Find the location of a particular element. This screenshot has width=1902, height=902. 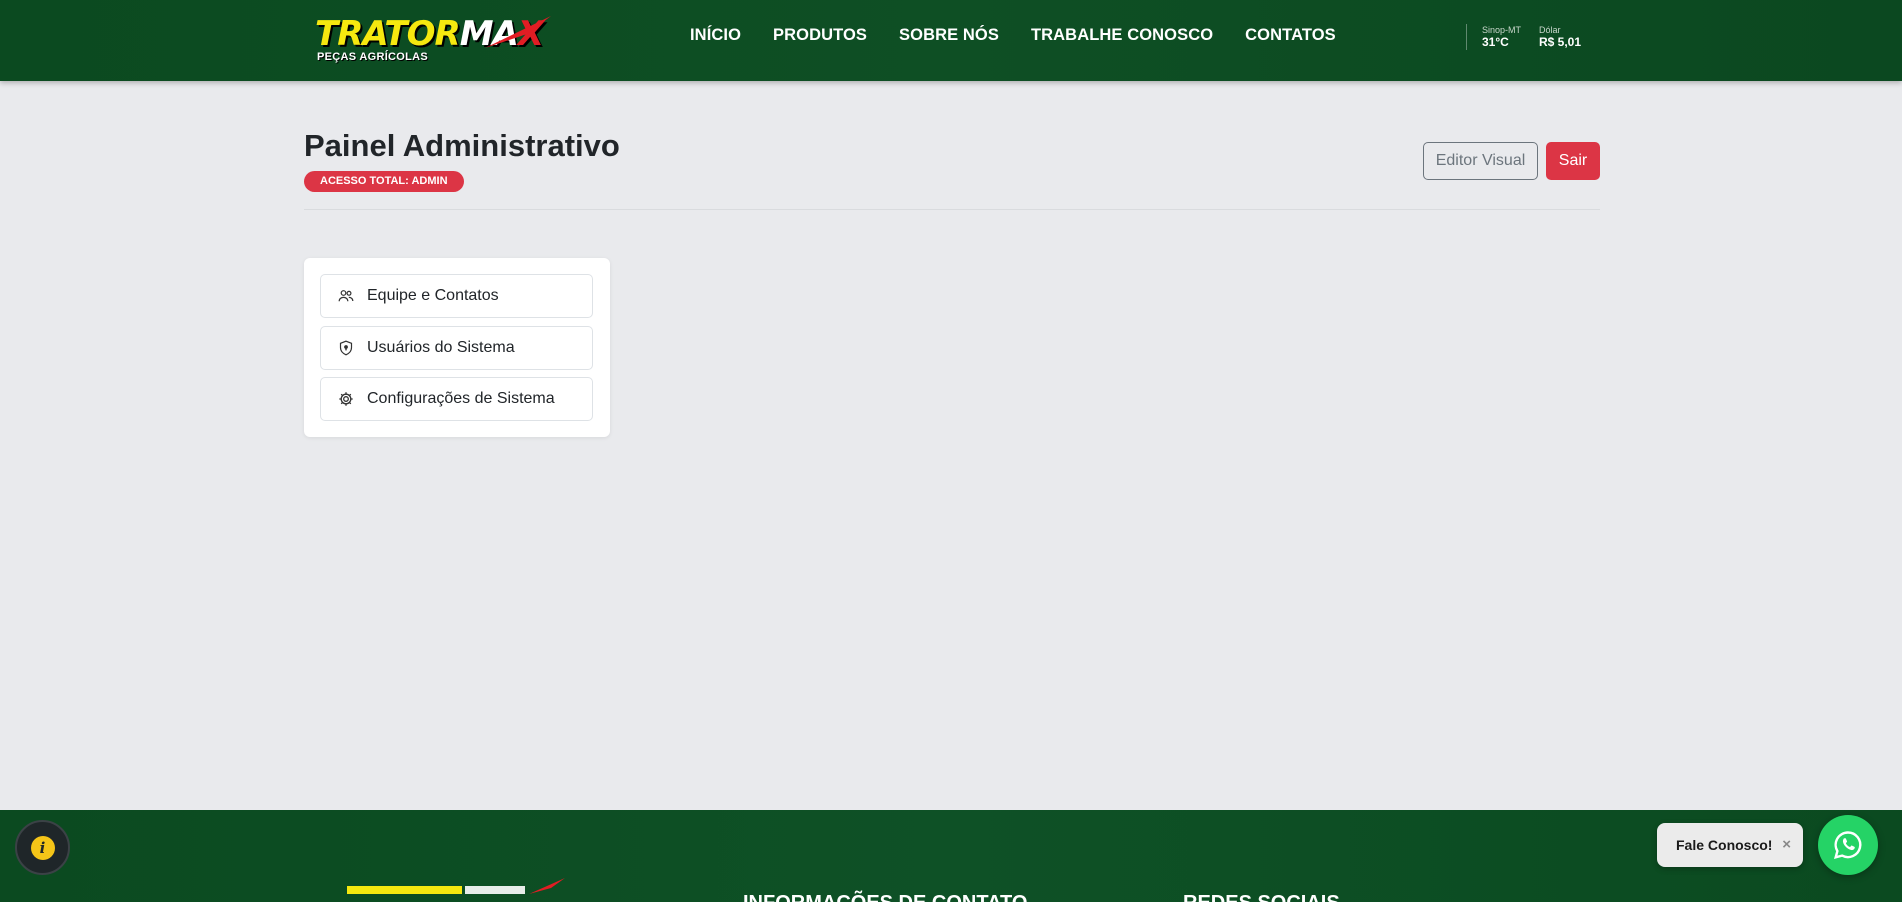

shield-icon is located at coordinates (346, 348).